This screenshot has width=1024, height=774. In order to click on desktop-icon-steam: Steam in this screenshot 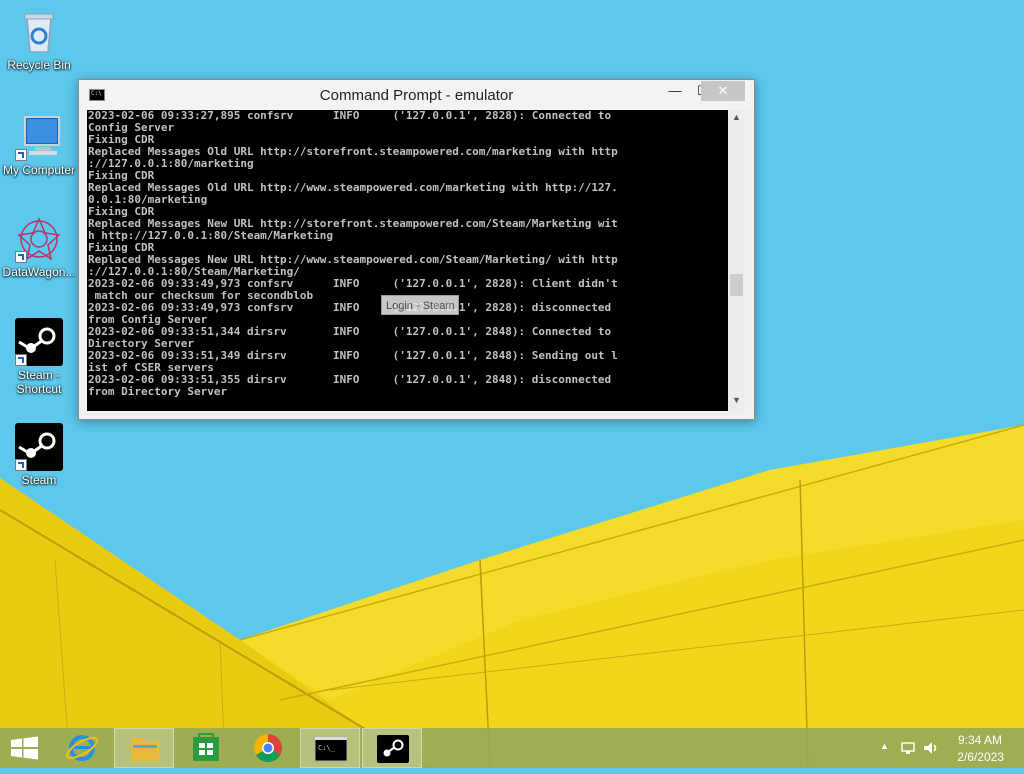, I will do `click(39, 455)`.